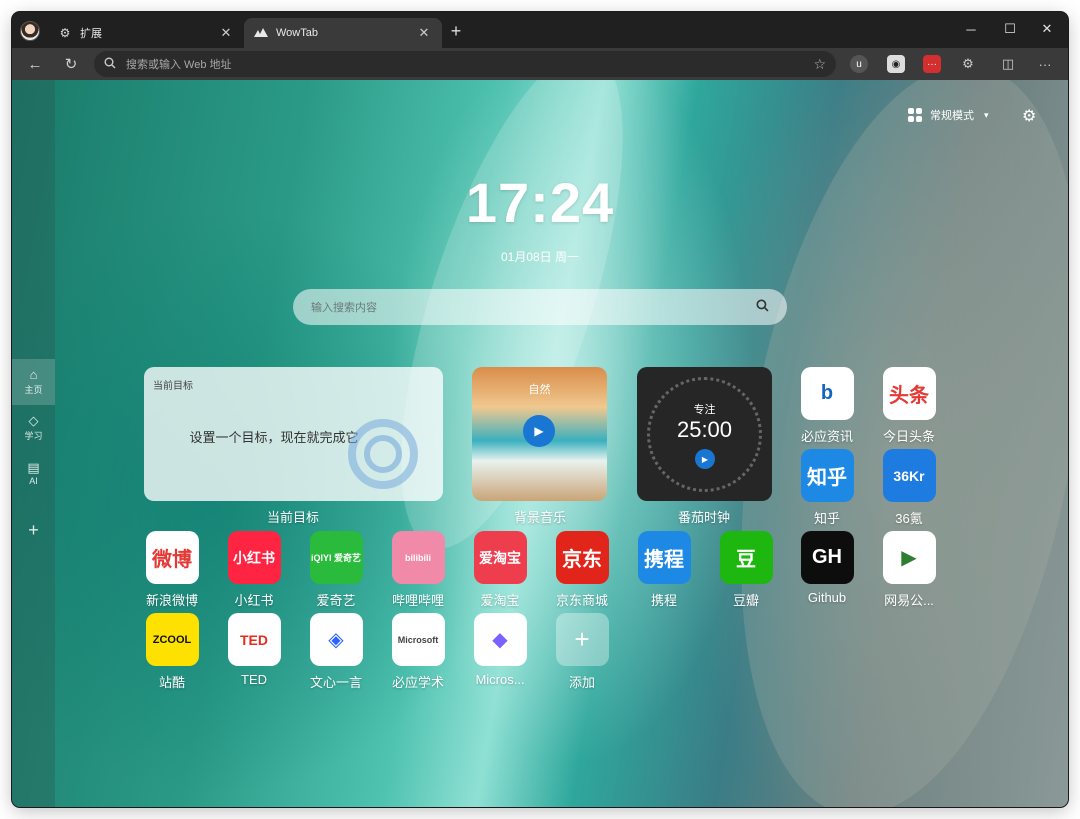 This screenshot has height=819, width=1080. What do you see at coordinates (254, 650) in the screenshot?
I see `app-shortcut-ted: TED TED` at bounding box center [254, 650].